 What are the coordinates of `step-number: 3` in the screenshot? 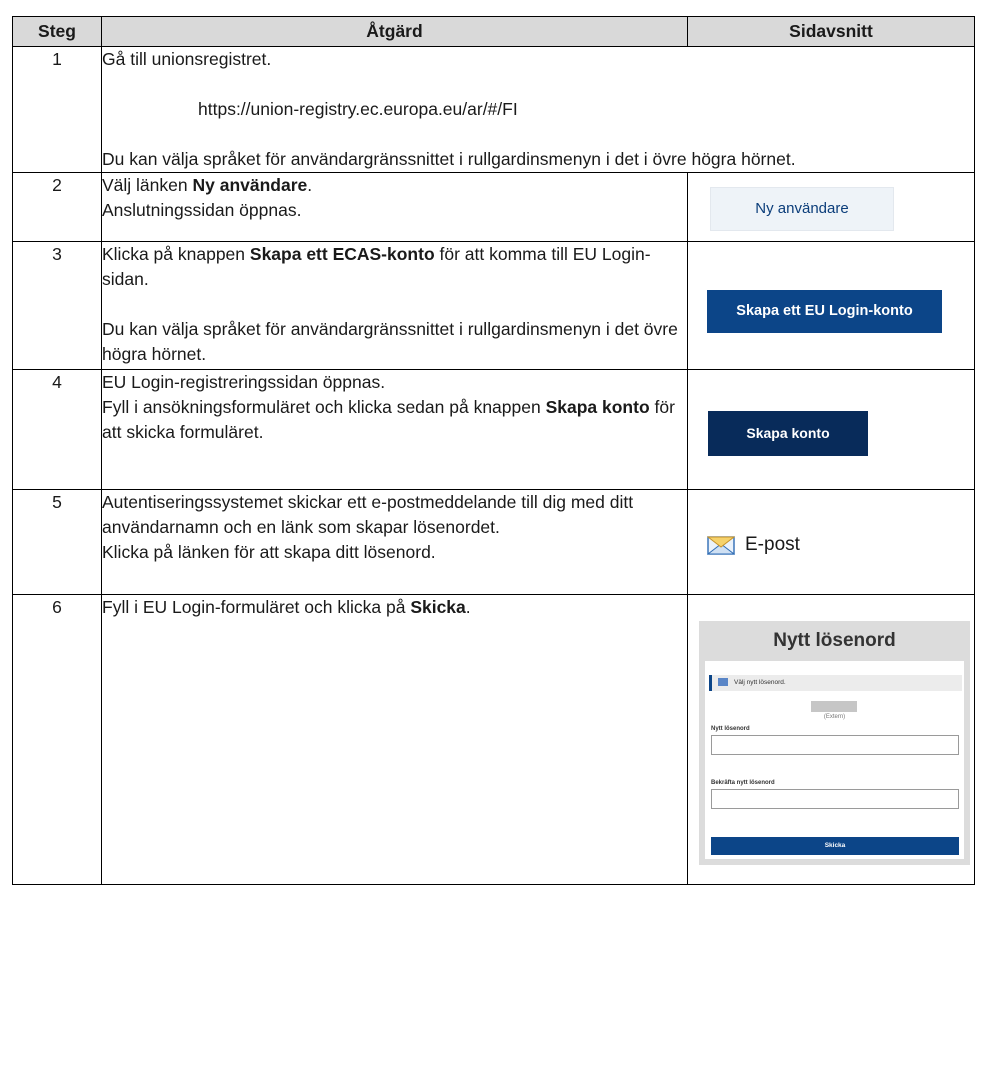 It's located at (57, 305).